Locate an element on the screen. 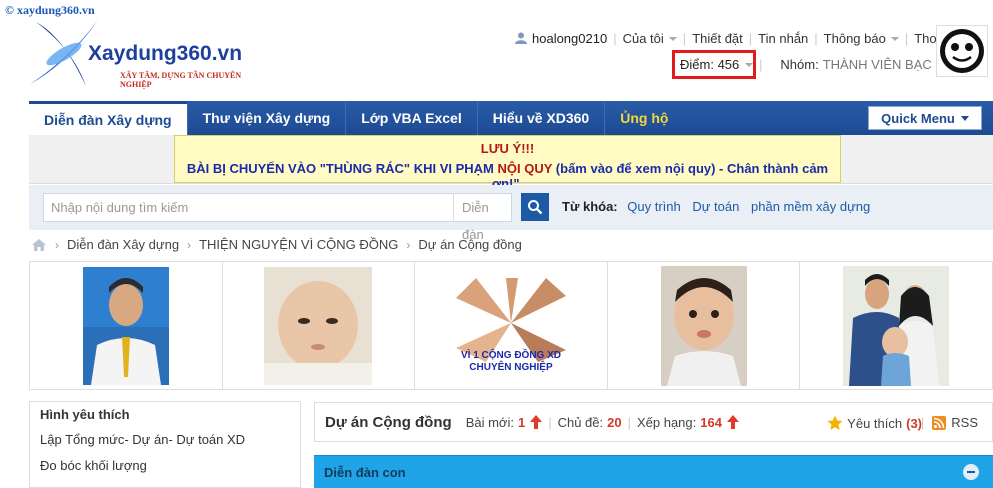  points-dropdown: Điểm: 456 is located at coordinates (714, 64).